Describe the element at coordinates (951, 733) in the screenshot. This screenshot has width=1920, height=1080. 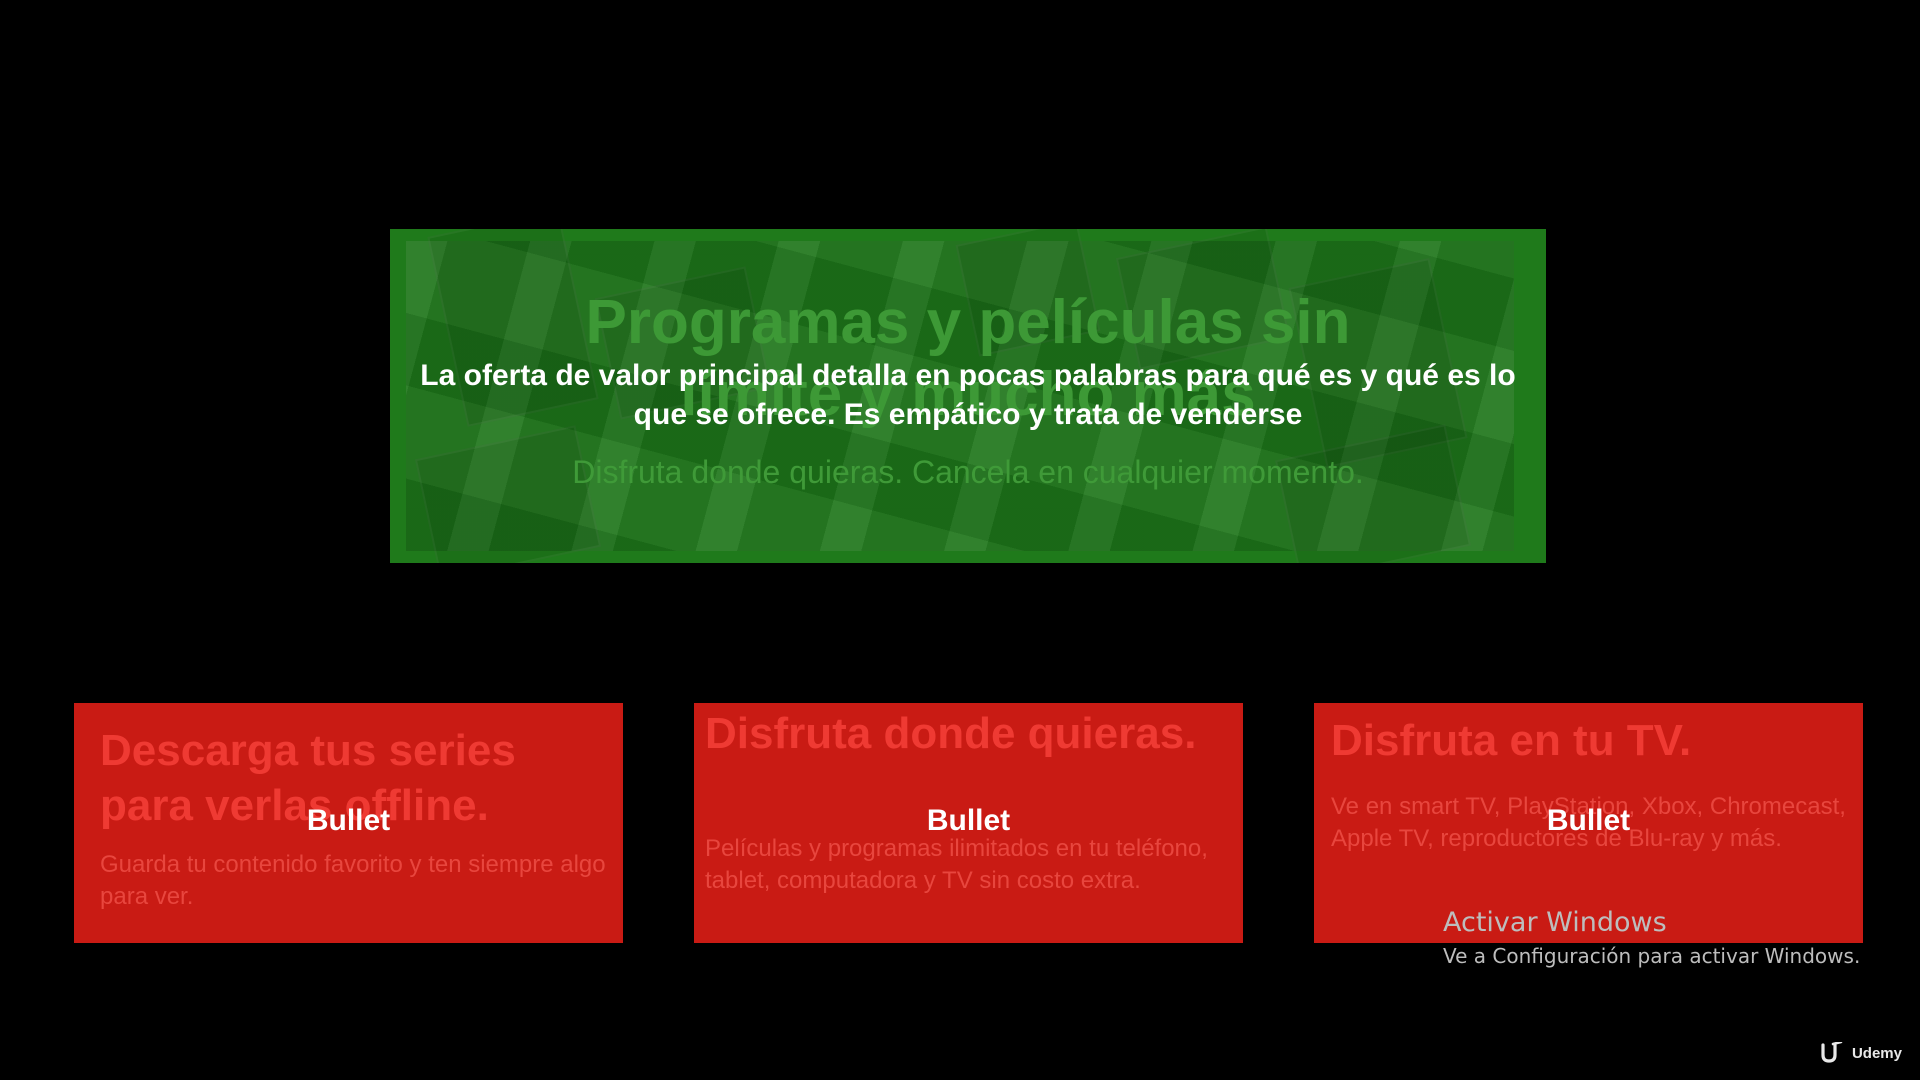
I see `card-title: Disfruta donde quieras.` at that location.